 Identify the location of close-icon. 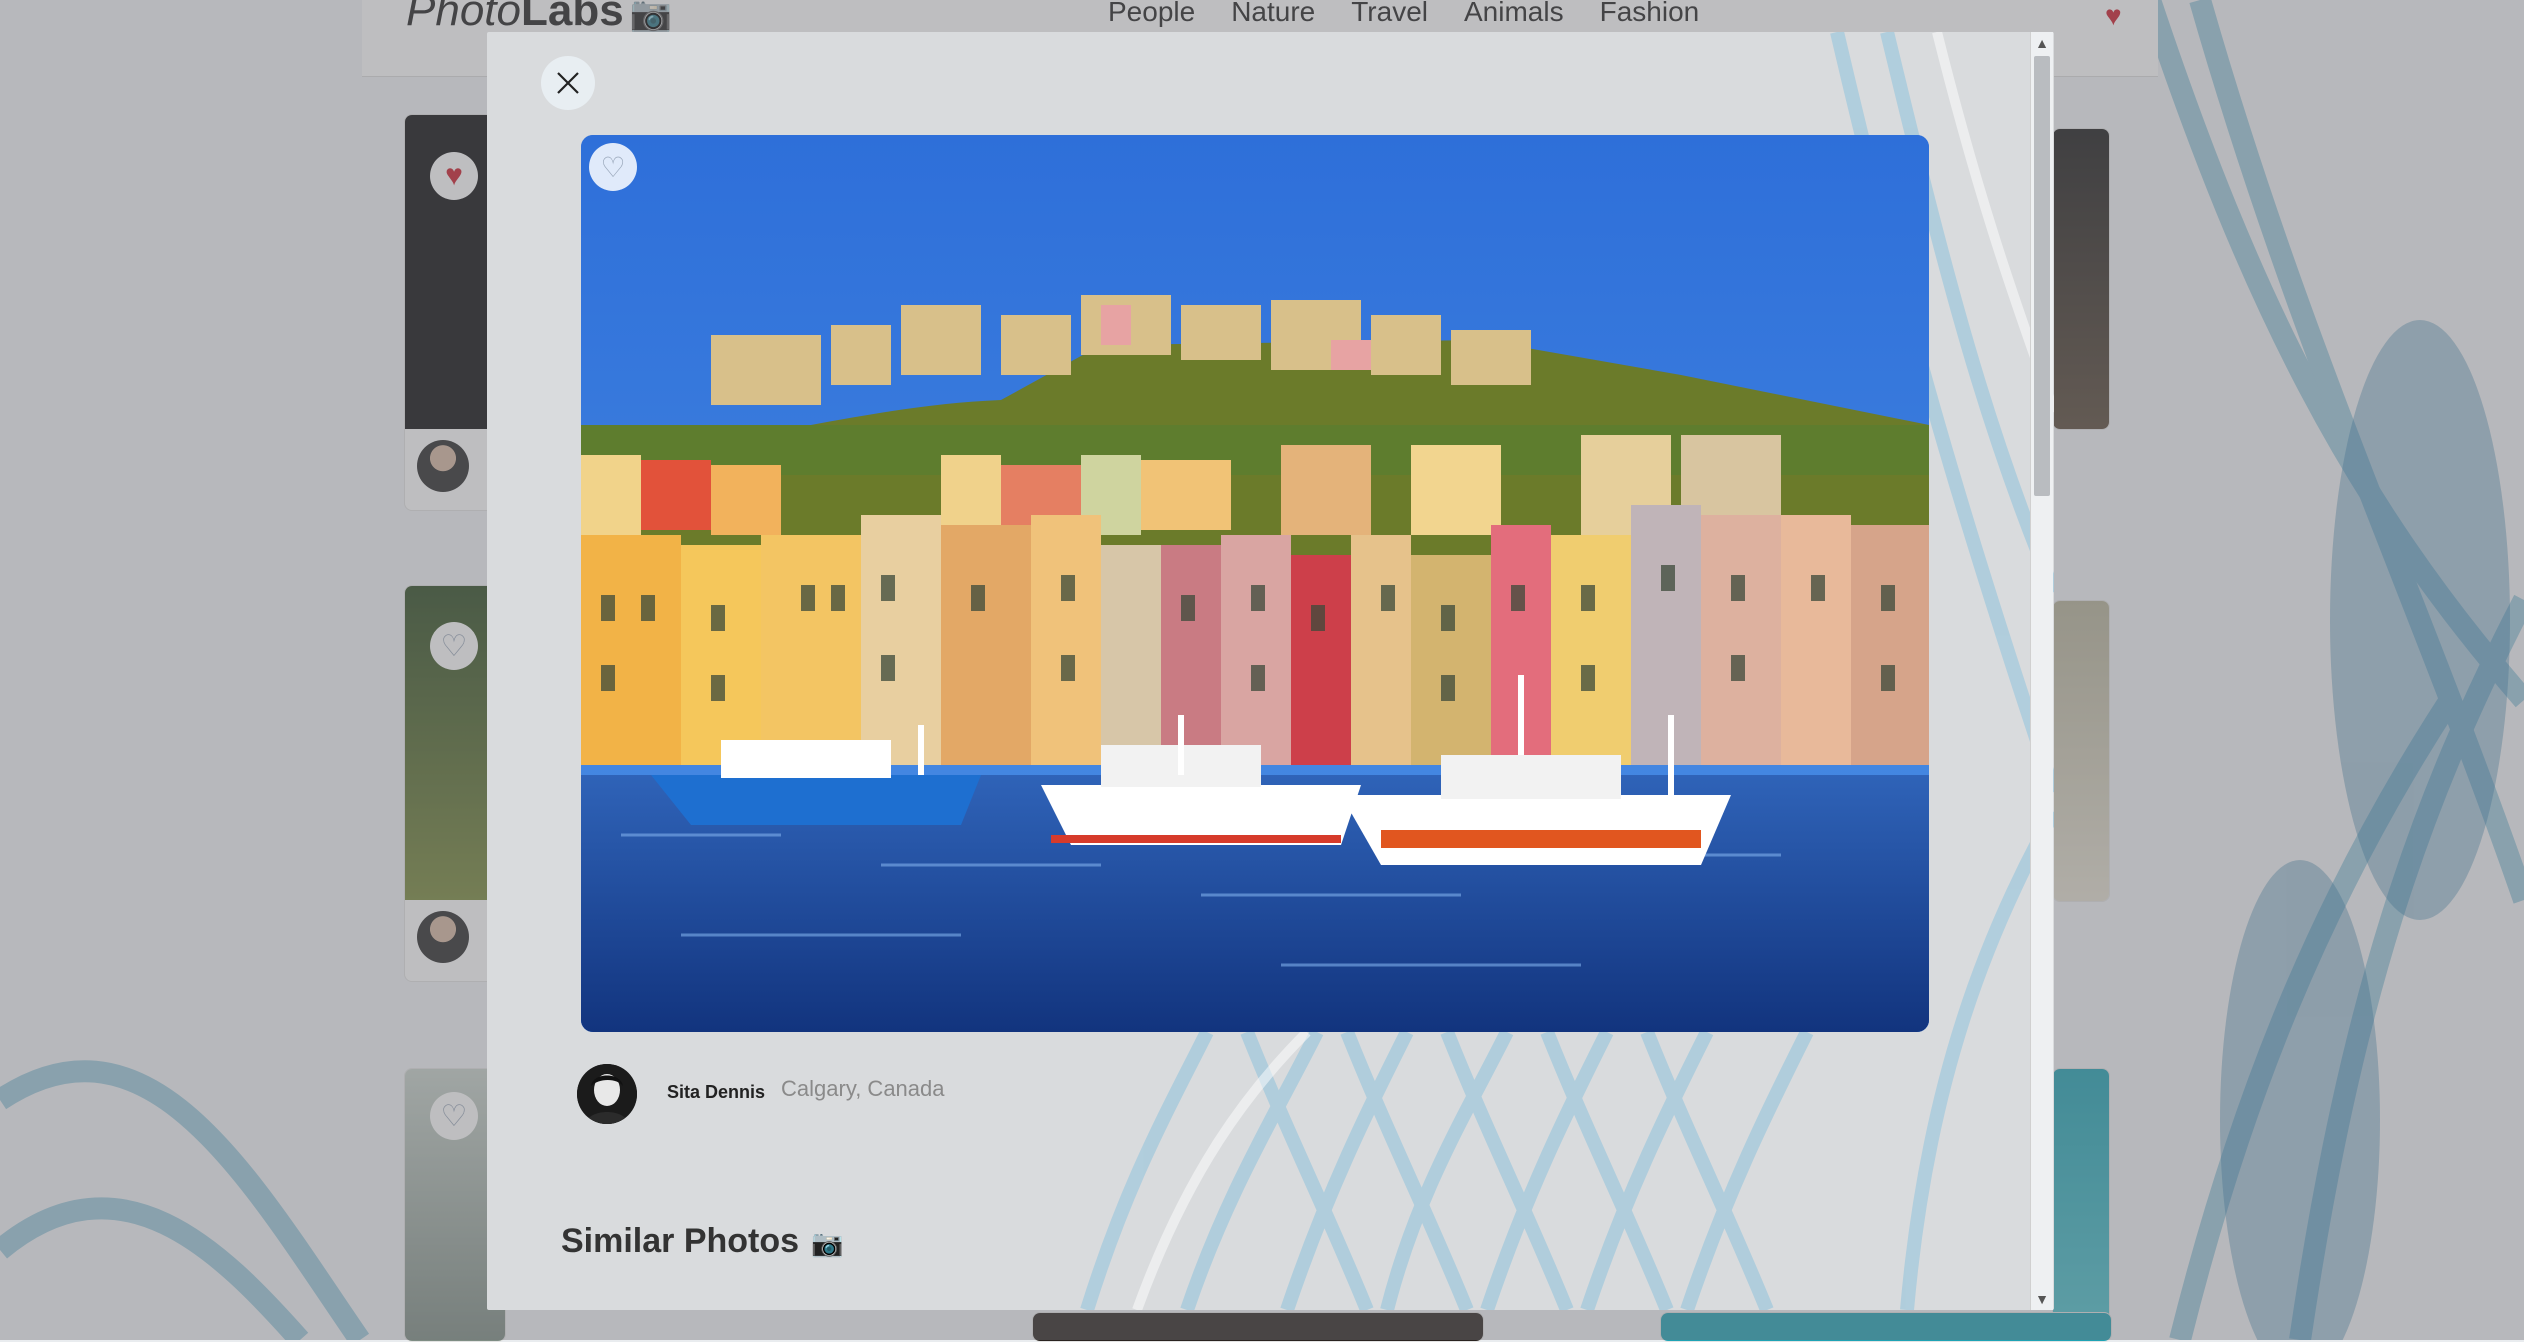
(568, 83).